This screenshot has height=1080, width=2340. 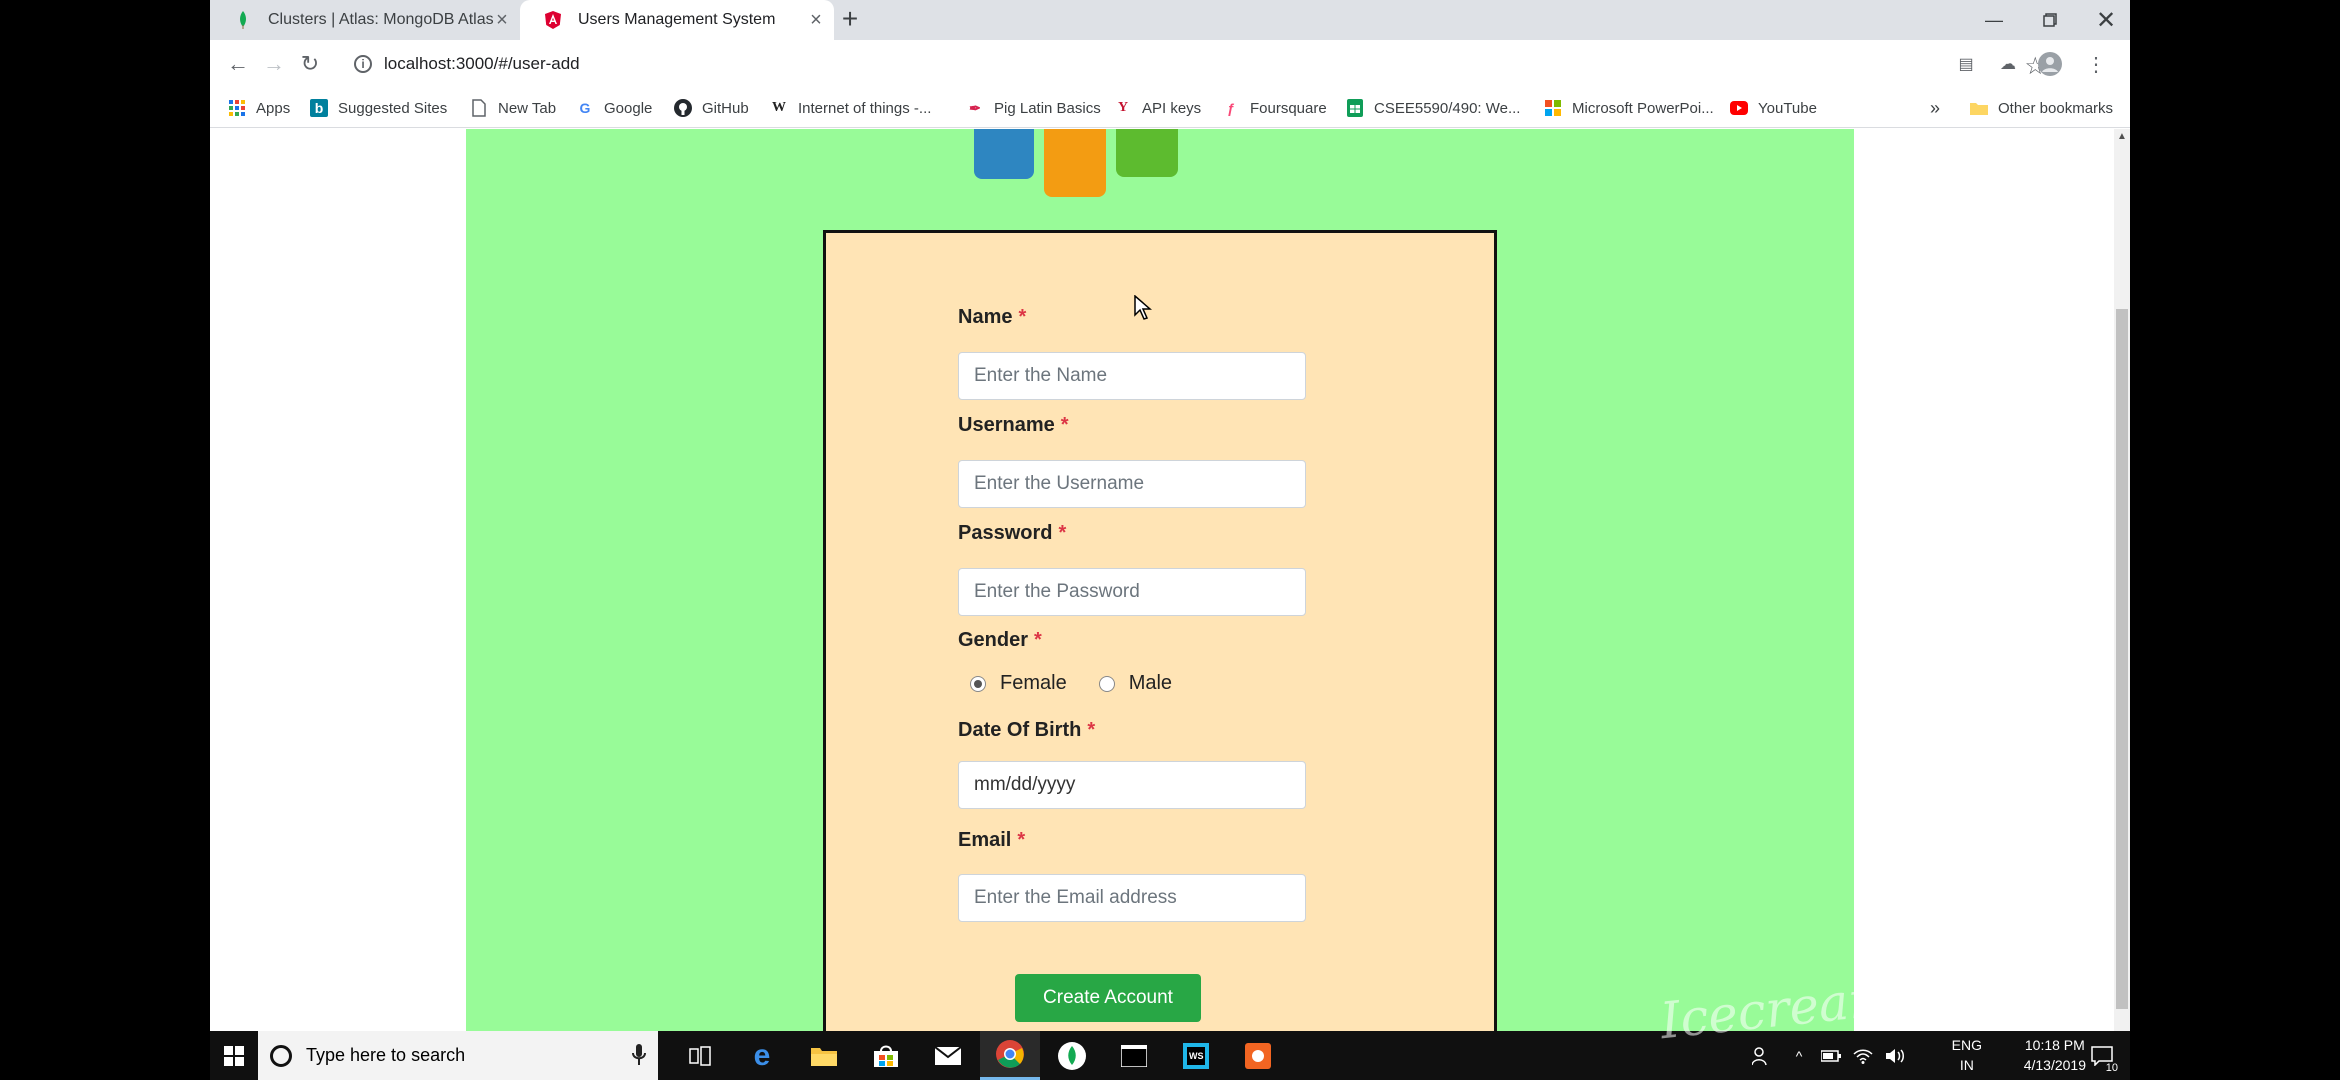 I want to click on bookmark-new-tab: New Tab, so click(x=513, y=108).